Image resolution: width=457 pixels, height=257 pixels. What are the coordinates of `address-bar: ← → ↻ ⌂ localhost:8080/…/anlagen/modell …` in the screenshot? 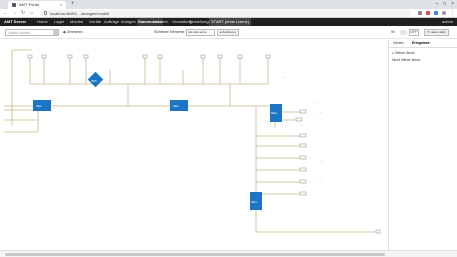 It's located at (228, 13).